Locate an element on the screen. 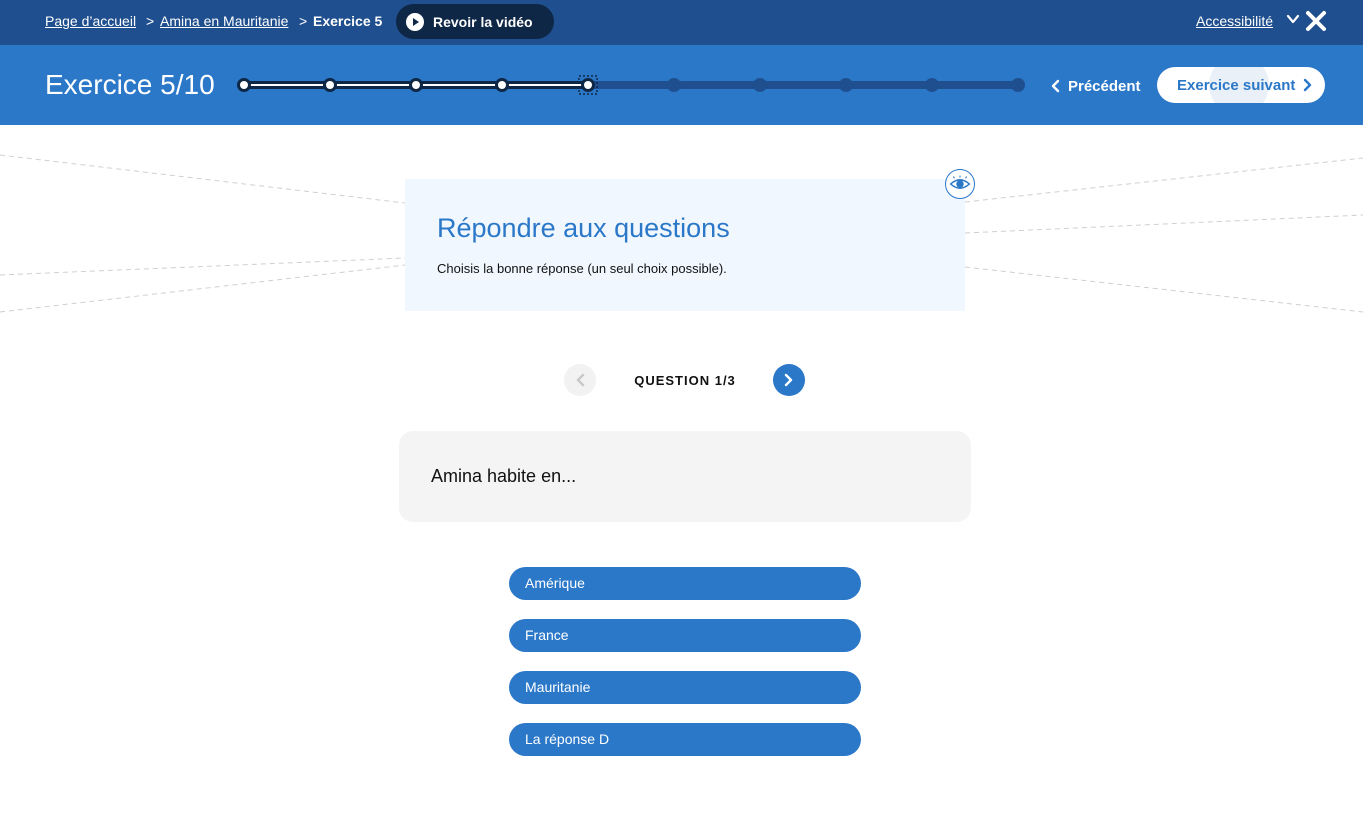  answer-option-b: France is located at coordinates (685, 635).